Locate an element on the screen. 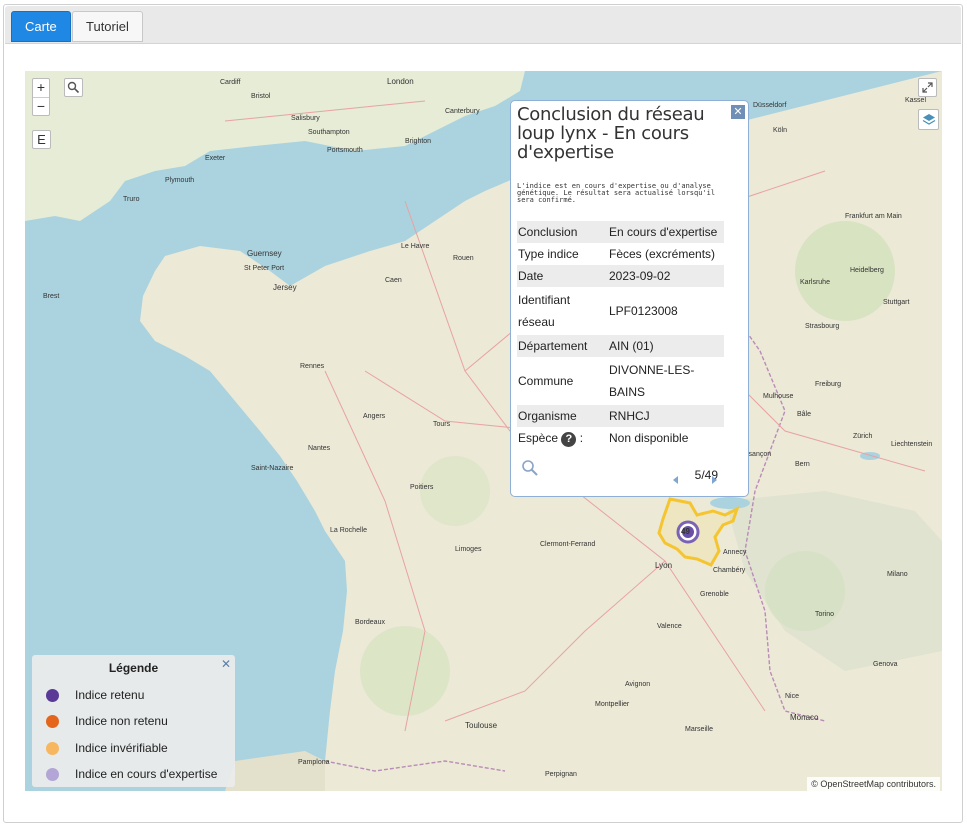 This screenshot has width=967, height=827. city-label: Tours is located at coordinates (442, 424).